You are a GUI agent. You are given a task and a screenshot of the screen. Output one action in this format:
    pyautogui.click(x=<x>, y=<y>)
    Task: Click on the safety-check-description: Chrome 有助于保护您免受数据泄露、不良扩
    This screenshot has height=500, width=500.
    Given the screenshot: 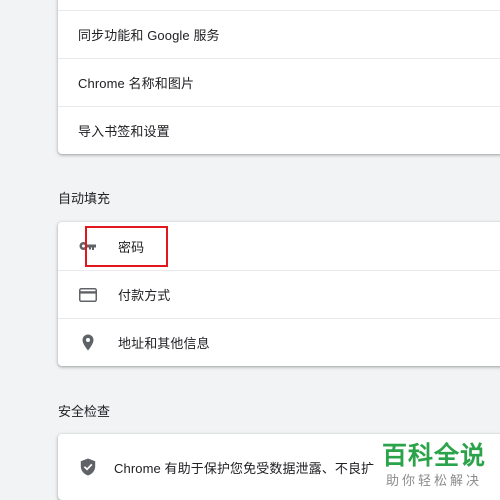 What is the action you would take?
    pyautogui.click(x=244, y=468)
    